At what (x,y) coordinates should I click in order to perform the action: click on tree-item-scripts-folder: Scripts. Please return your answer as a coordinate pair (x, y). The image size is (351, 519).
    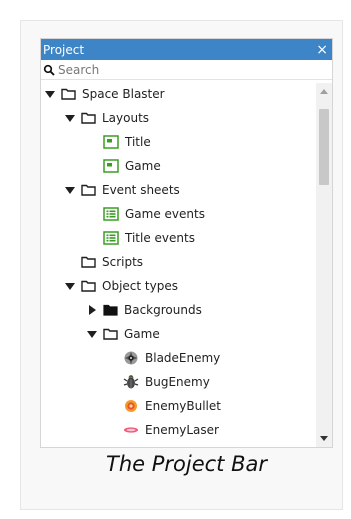
    Looking at the image, I should click on (112, 262).